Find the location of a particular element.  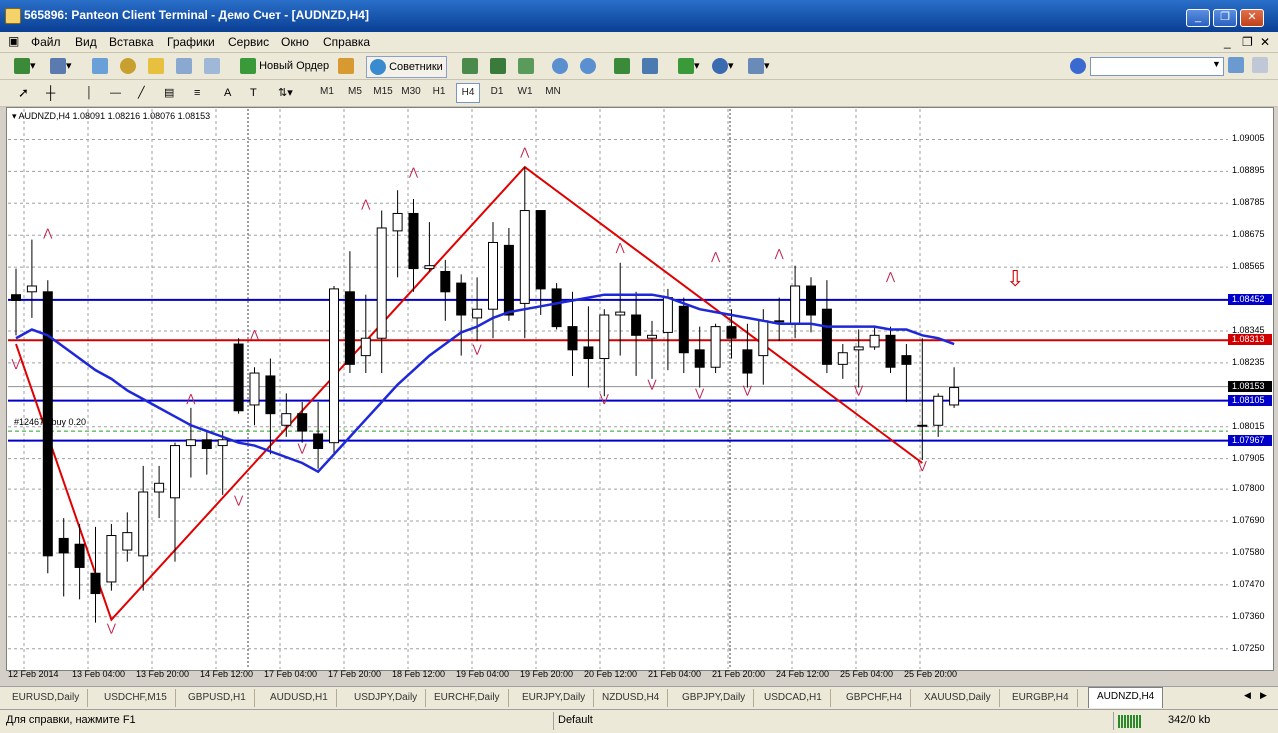

chat-icon is located at coordinates (1260, 65).